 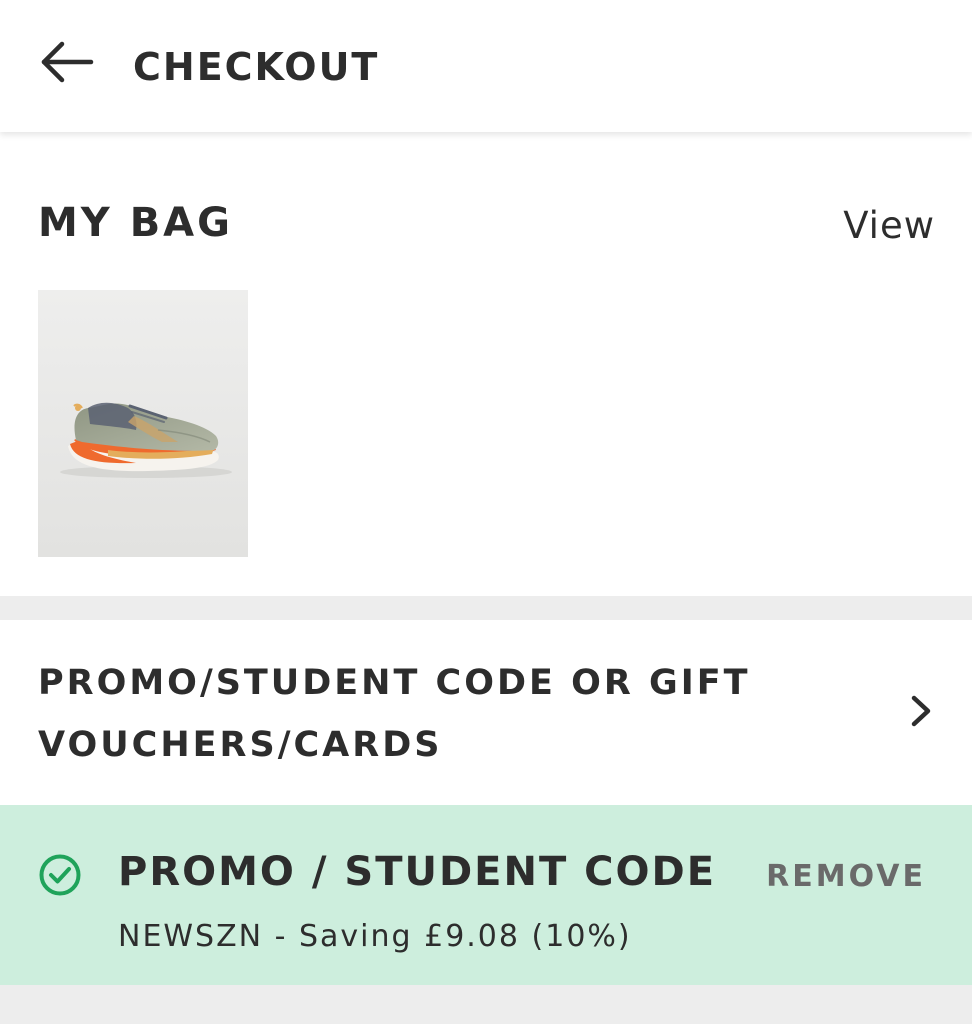 I want to click on page-title: CHECKOUT, so click(x=256, y=67).